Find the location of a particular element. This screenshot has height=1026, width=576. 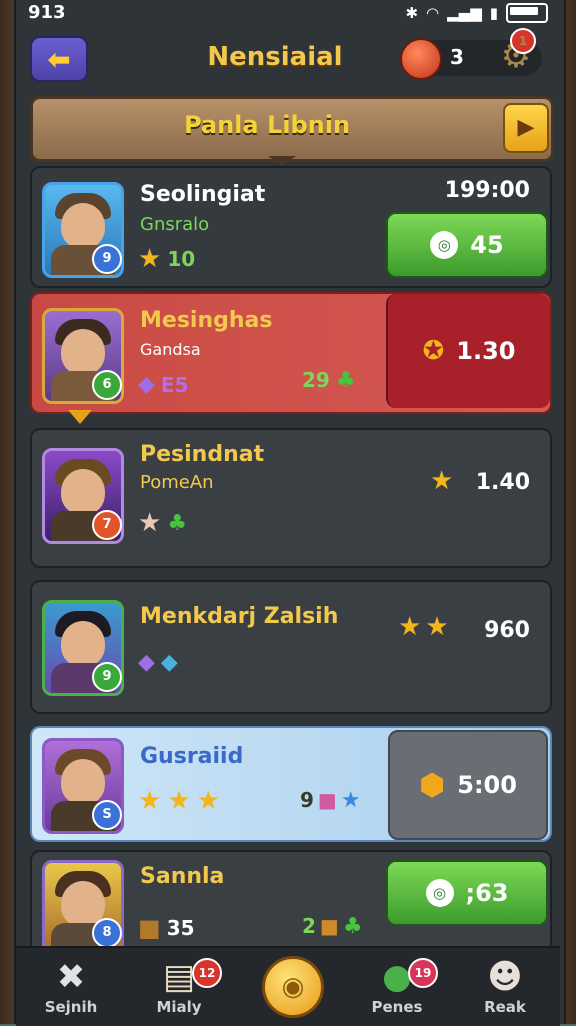

buy-button: ◎ ;63 is located at coordinates (467, 893).